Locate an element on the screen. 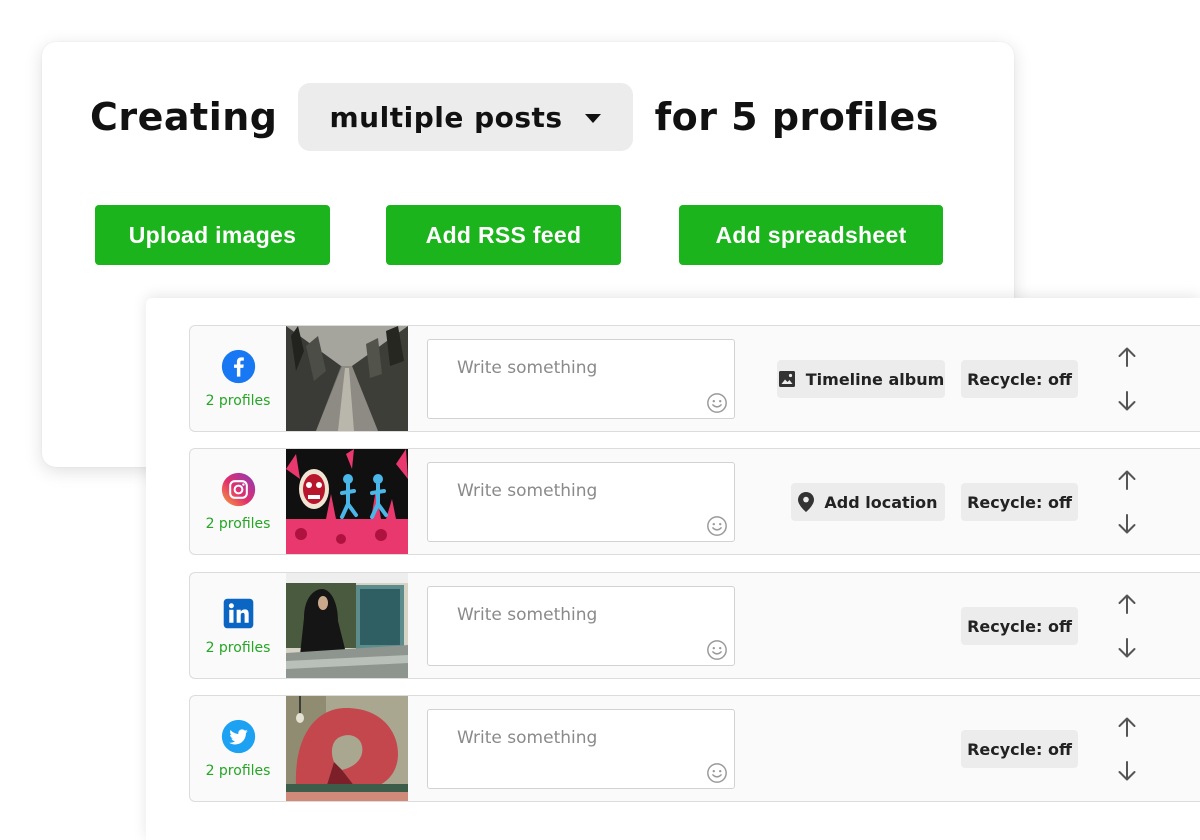 The width and height of the screenshot is (1200, 840). chip-label: Timeline album is located at coordinates (875, 379).